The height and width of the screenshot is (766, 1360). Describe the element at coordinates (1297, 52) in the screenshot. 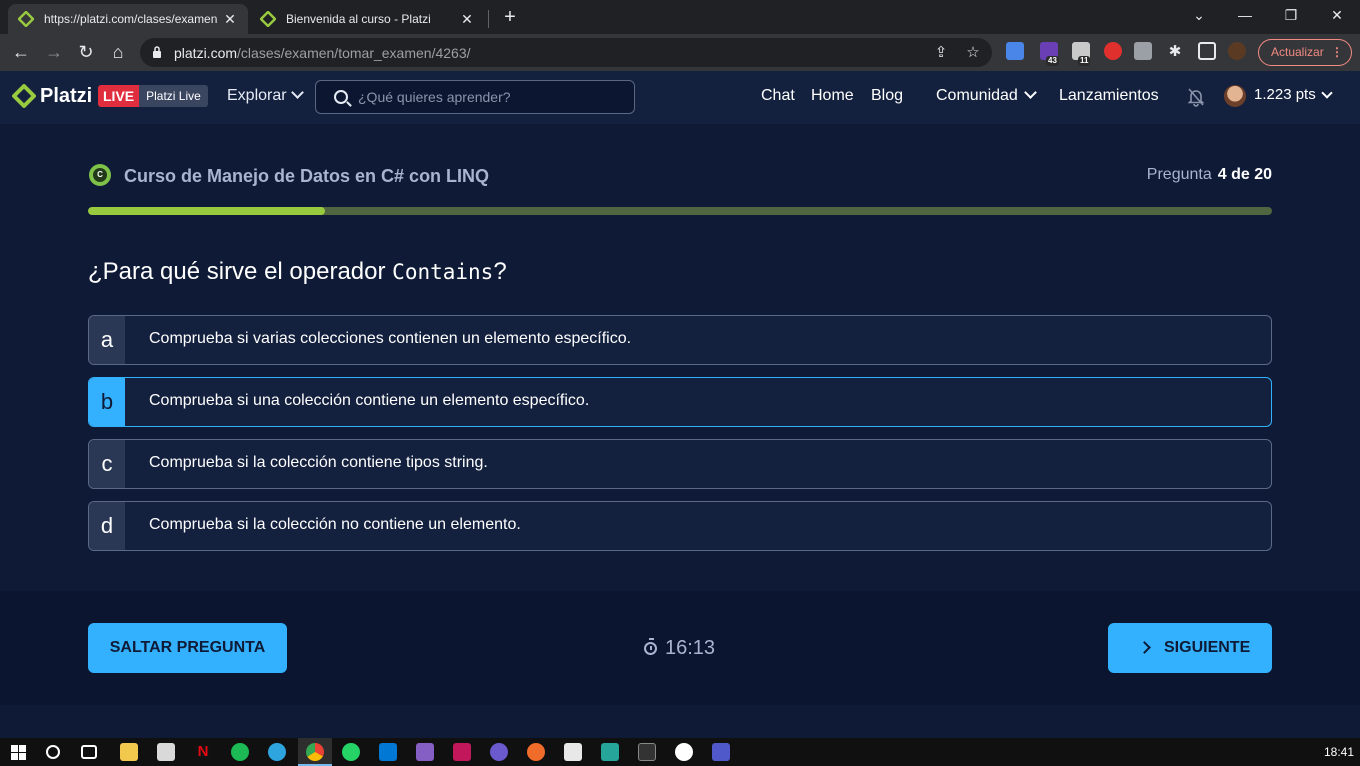

I see `update-label: Actualizar` at that location.